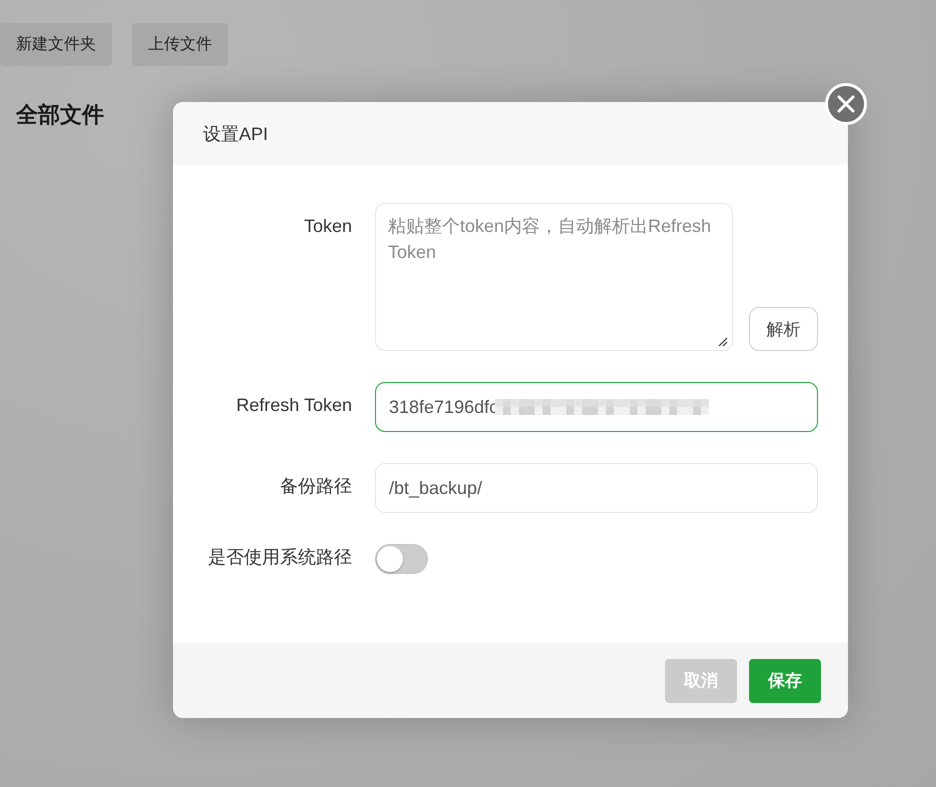 This screenshot has width=936, height=787. Describe the element at coordinates (554, 277) in the screenshot. I see `token-textarea: 粘贴整个token内容，自动解析出Refresh Token` at that location.